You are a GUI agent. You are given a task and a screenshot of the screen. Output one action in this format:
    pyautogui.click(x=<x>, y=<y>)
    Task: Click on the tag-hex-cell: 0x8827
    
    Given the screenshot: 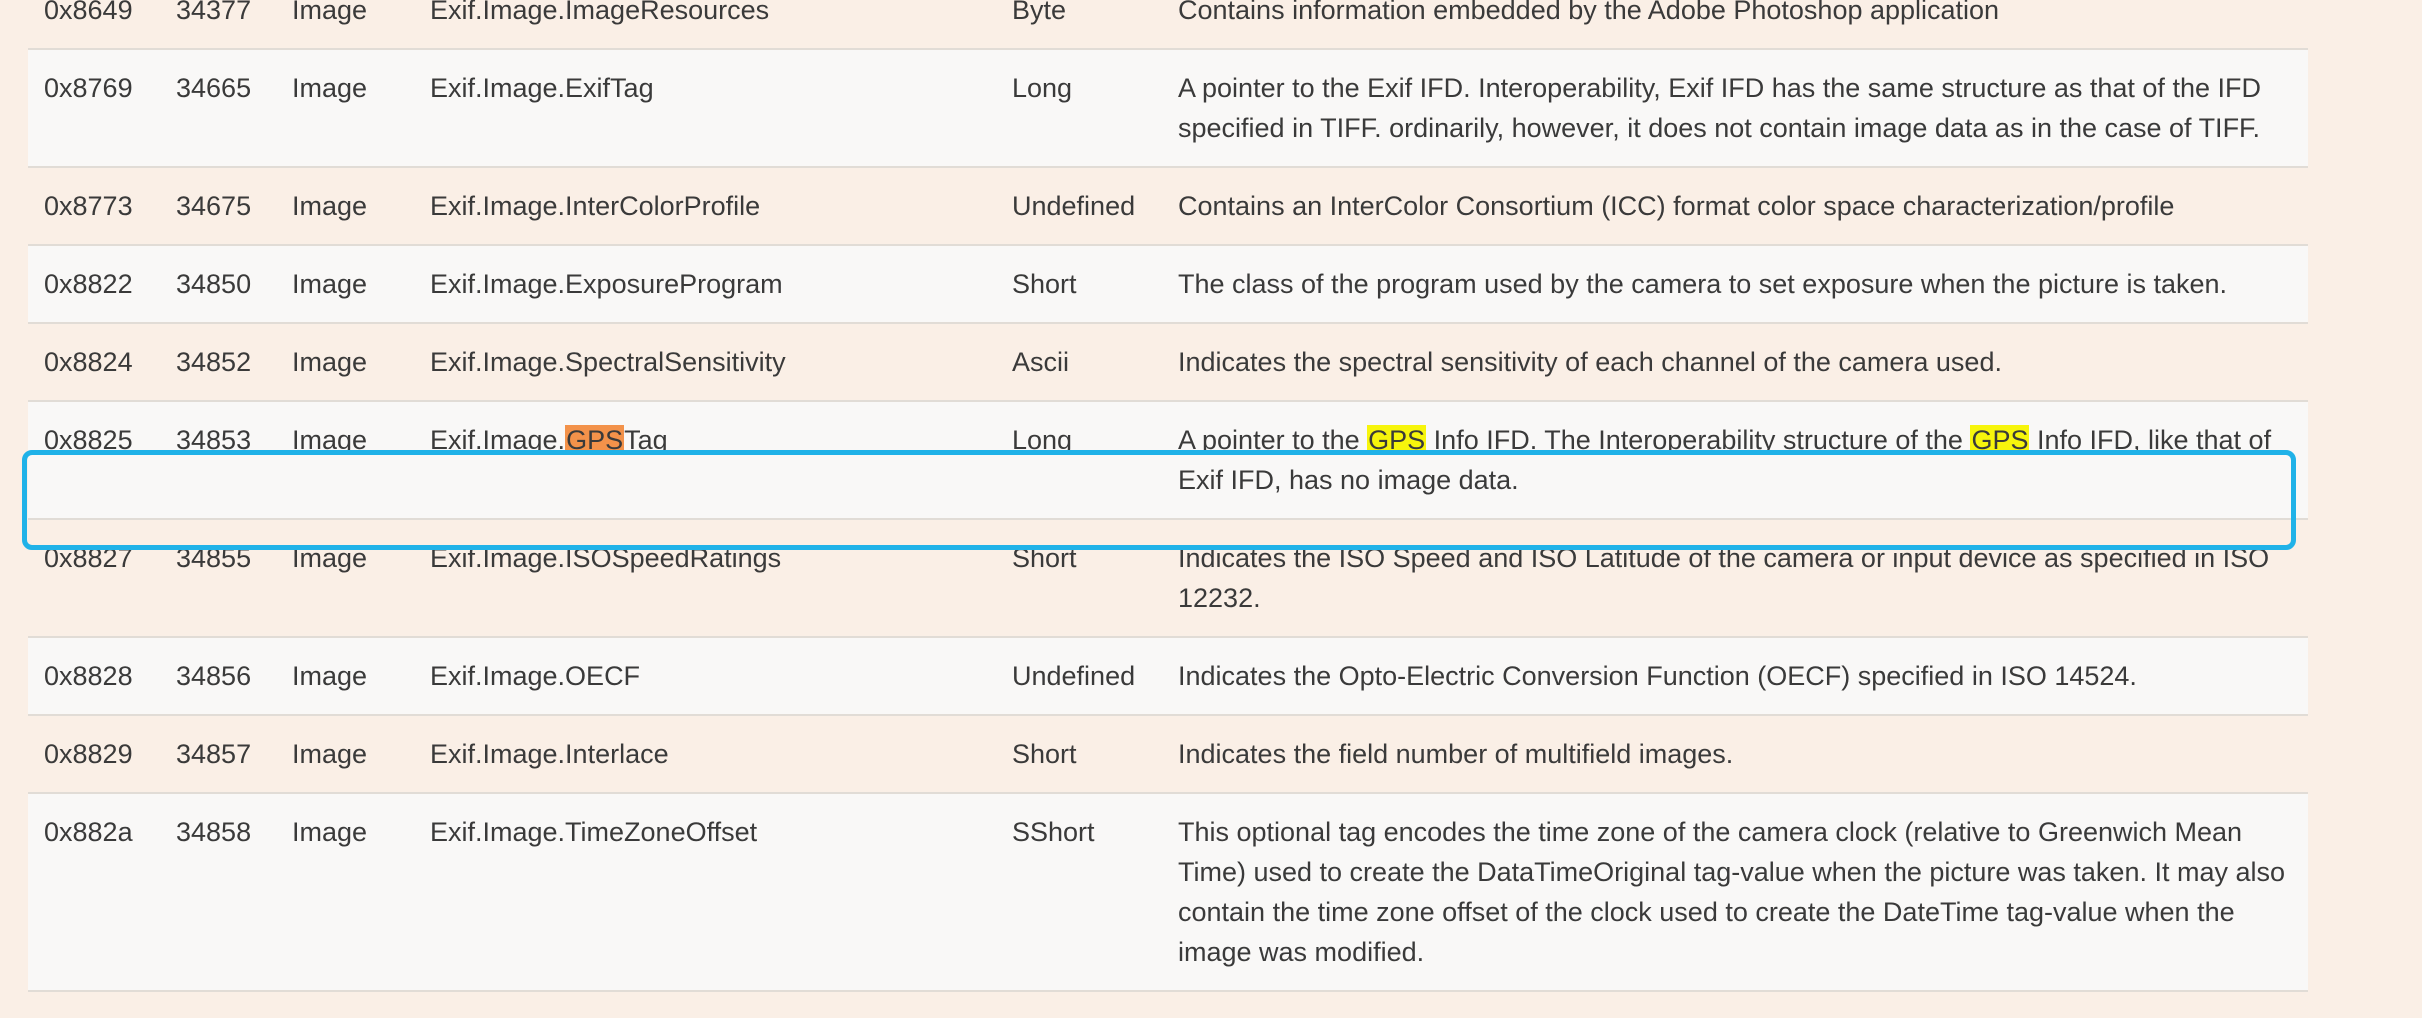 What is the action you would take?
    pyautogui.click(x=94, y=578)
    